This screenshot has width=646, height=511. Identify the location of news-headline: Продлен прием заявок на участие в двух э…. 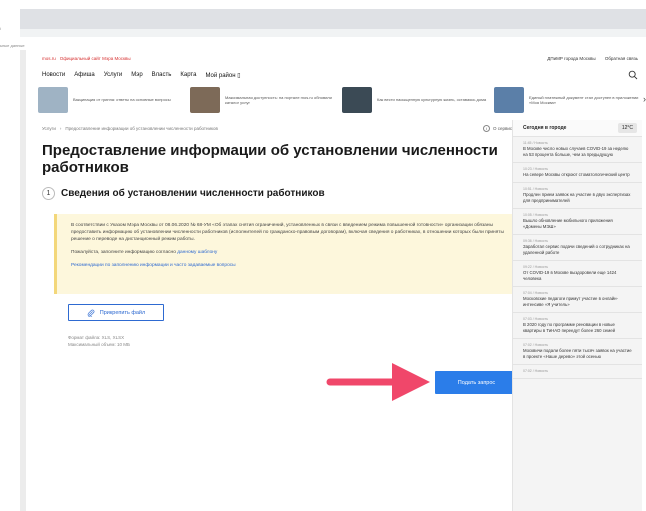
(577, 197).